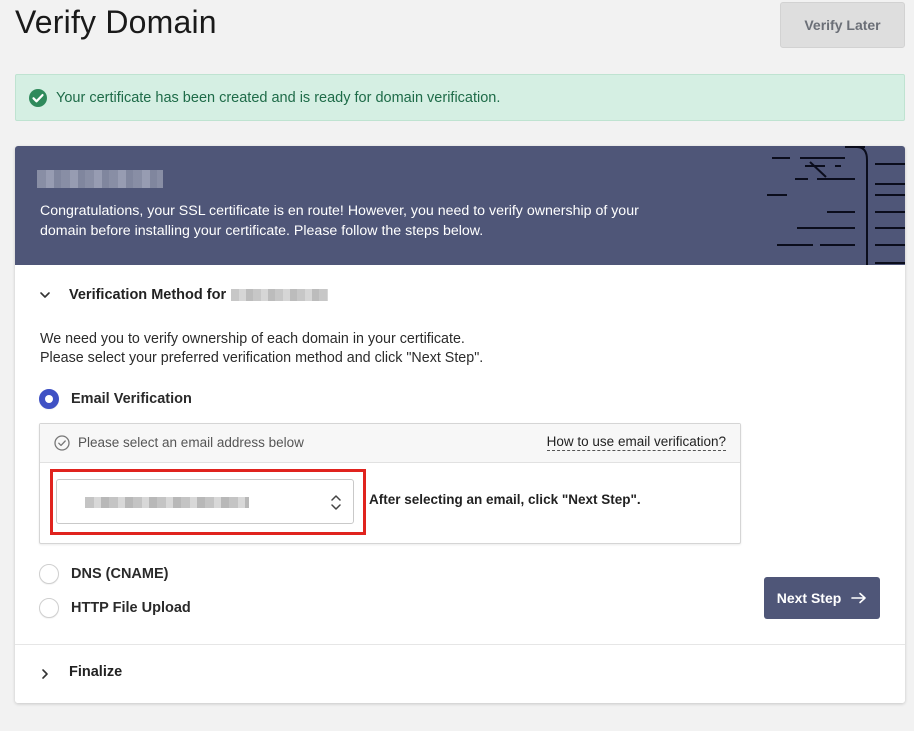 The image size is (914, 731). Describe the element at coordinates (49, 399) in the screenshot. I see `radio-button-selected` at that location.